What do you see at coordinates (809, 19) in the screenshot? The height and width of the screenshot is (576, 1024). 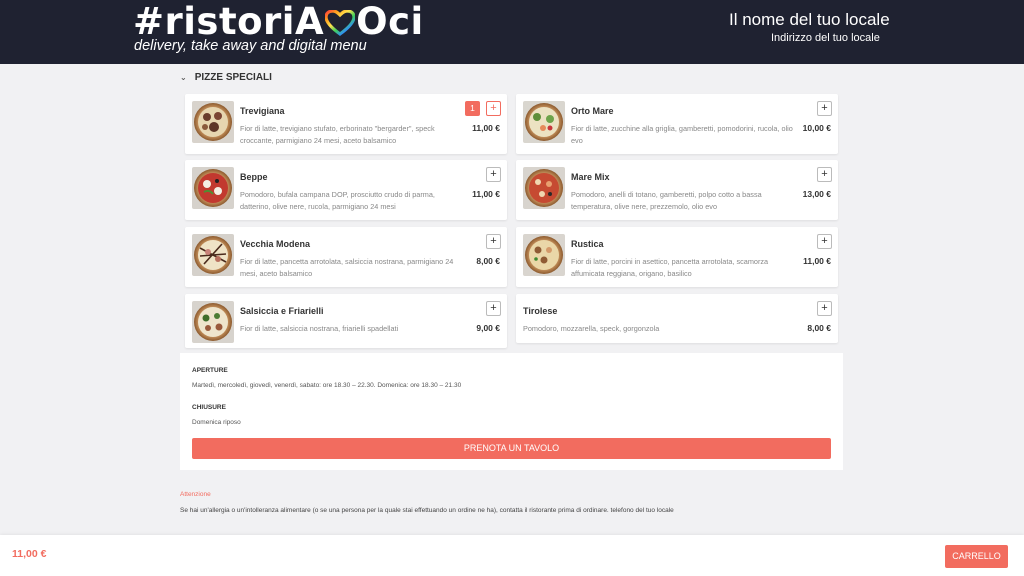 I see `venue-name: Il nome del tuo locale` at bounding box center [809, 19].